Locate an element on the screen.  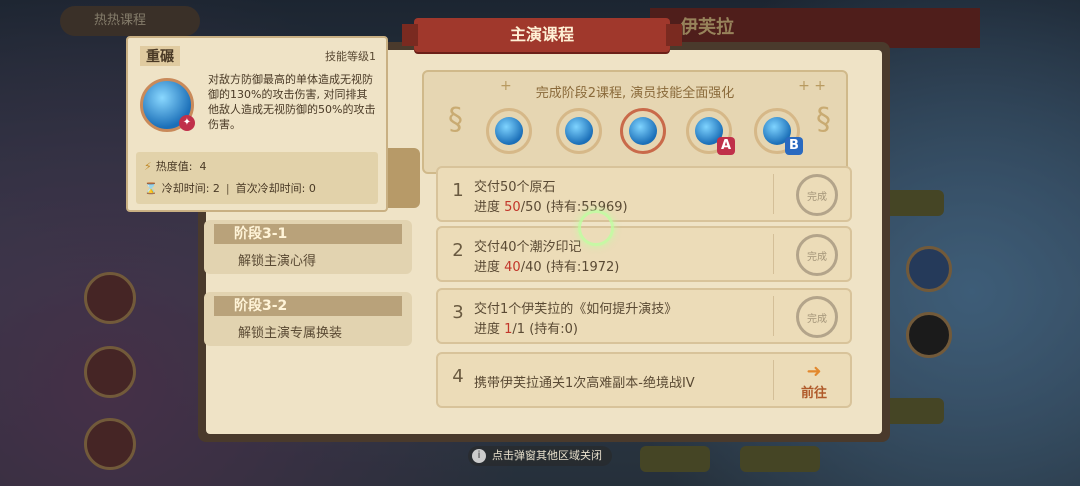
stage-reward-box: + + + 完成阶段2课程, 演员技能全面强化 § § A B is located at coordinates (635, 122).